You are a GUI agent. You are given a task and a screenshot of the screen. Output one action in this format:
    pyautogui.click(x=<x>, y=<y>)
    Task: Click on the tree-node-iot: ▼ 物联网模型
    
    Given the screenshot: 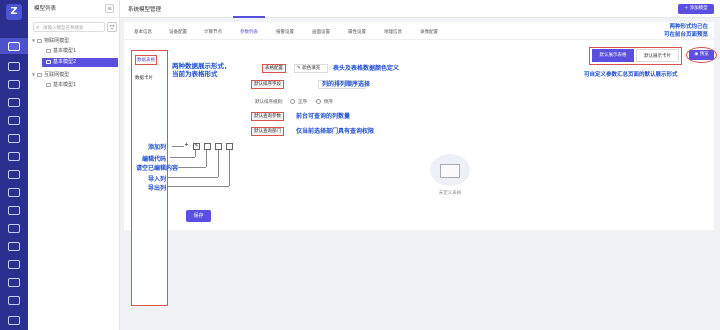 What is the action you would take?
    pyautogui.click(x=75, y=40)
    